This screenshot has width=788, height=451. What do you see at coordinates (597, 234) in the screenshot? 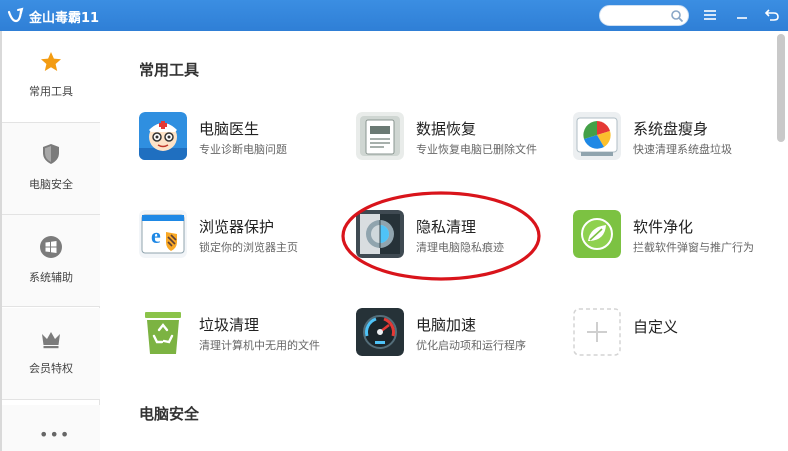
I see `software-purify-icon` at bounding box center [597, 234].